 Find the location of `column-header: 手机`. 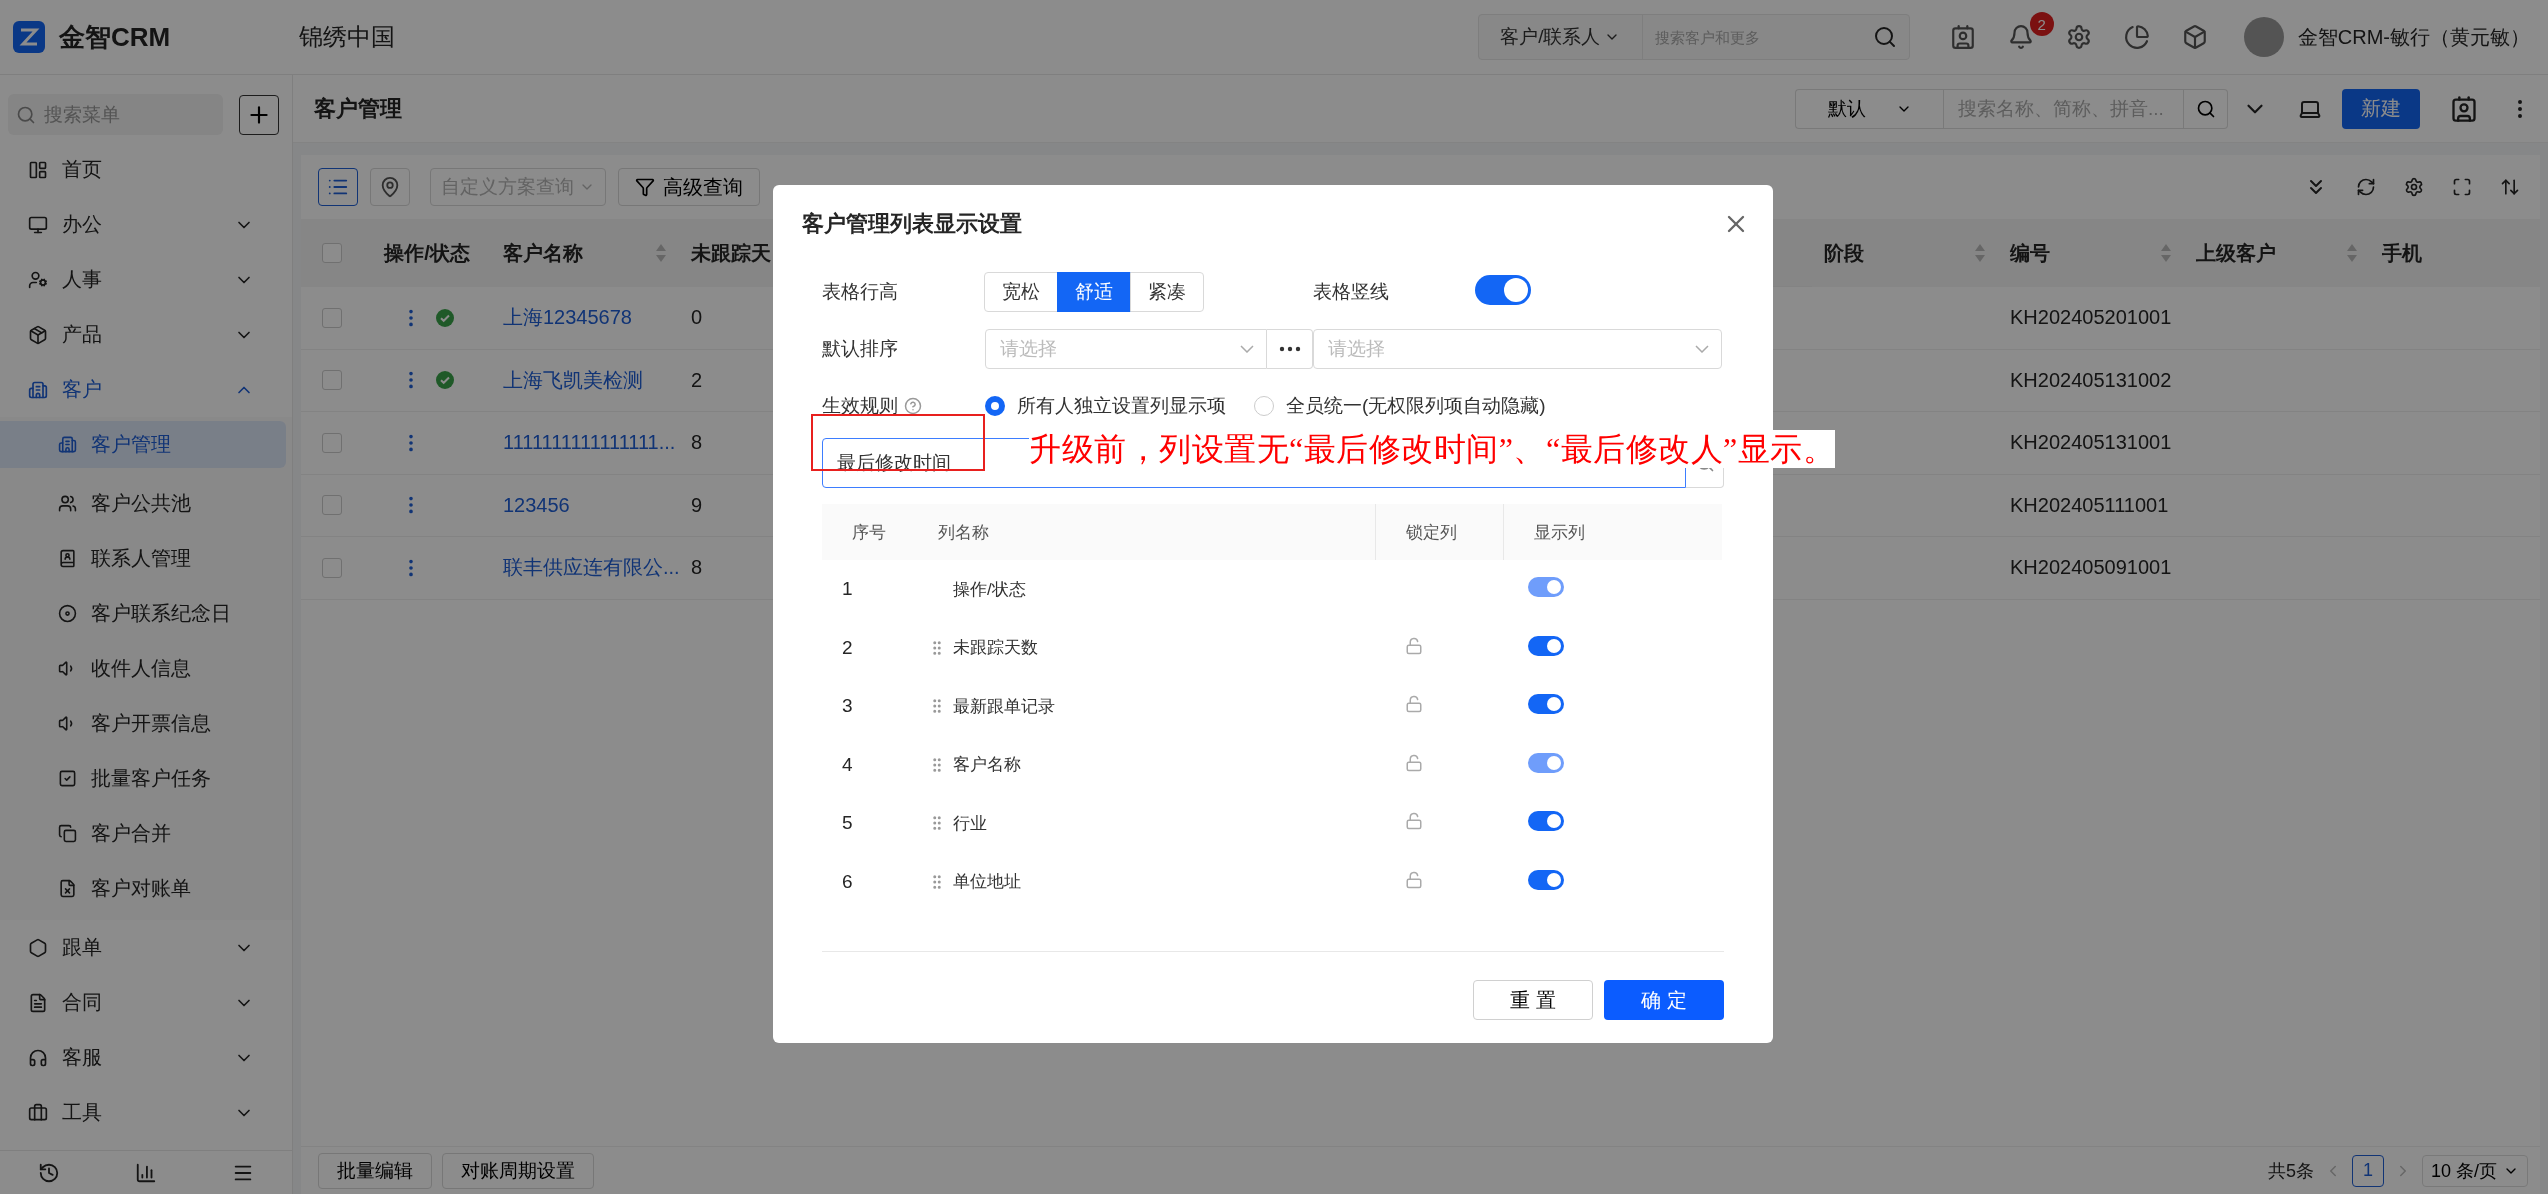

column-header: 手机 is located at coordinates (2455, 253).